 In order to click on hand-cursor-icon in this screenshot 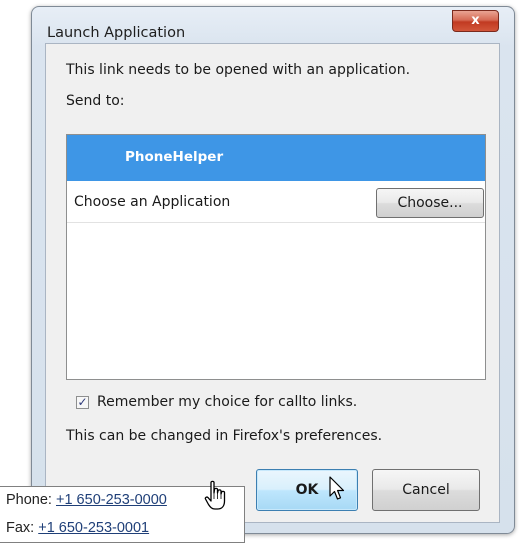, I will do `click(215, 495)`.